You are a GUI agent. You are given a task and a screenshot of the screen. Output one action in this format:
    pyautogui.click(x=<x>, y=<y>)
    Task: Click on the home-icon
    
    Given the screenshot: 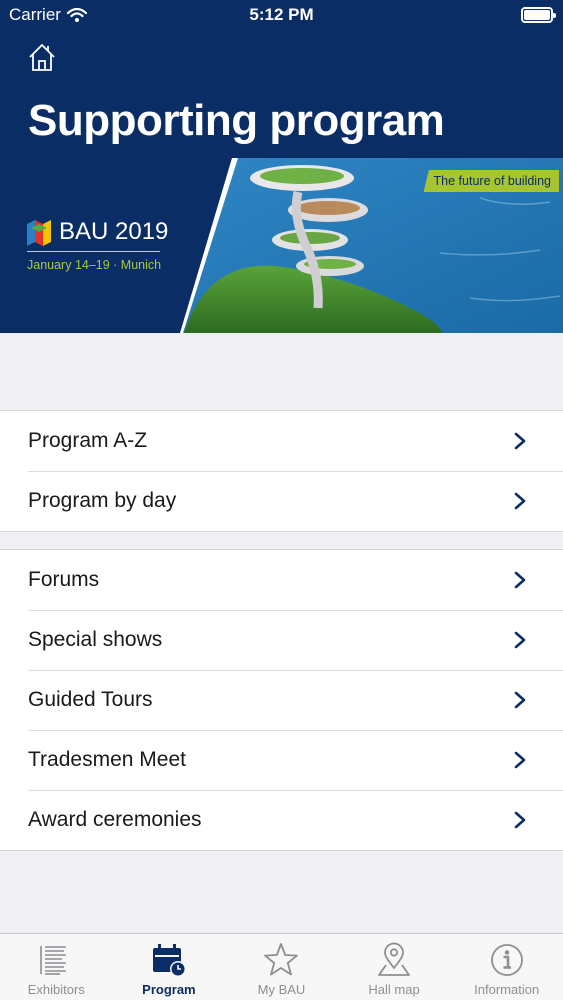 What is the action you would take?
    pyautogui.click(x=42, y=57)
    